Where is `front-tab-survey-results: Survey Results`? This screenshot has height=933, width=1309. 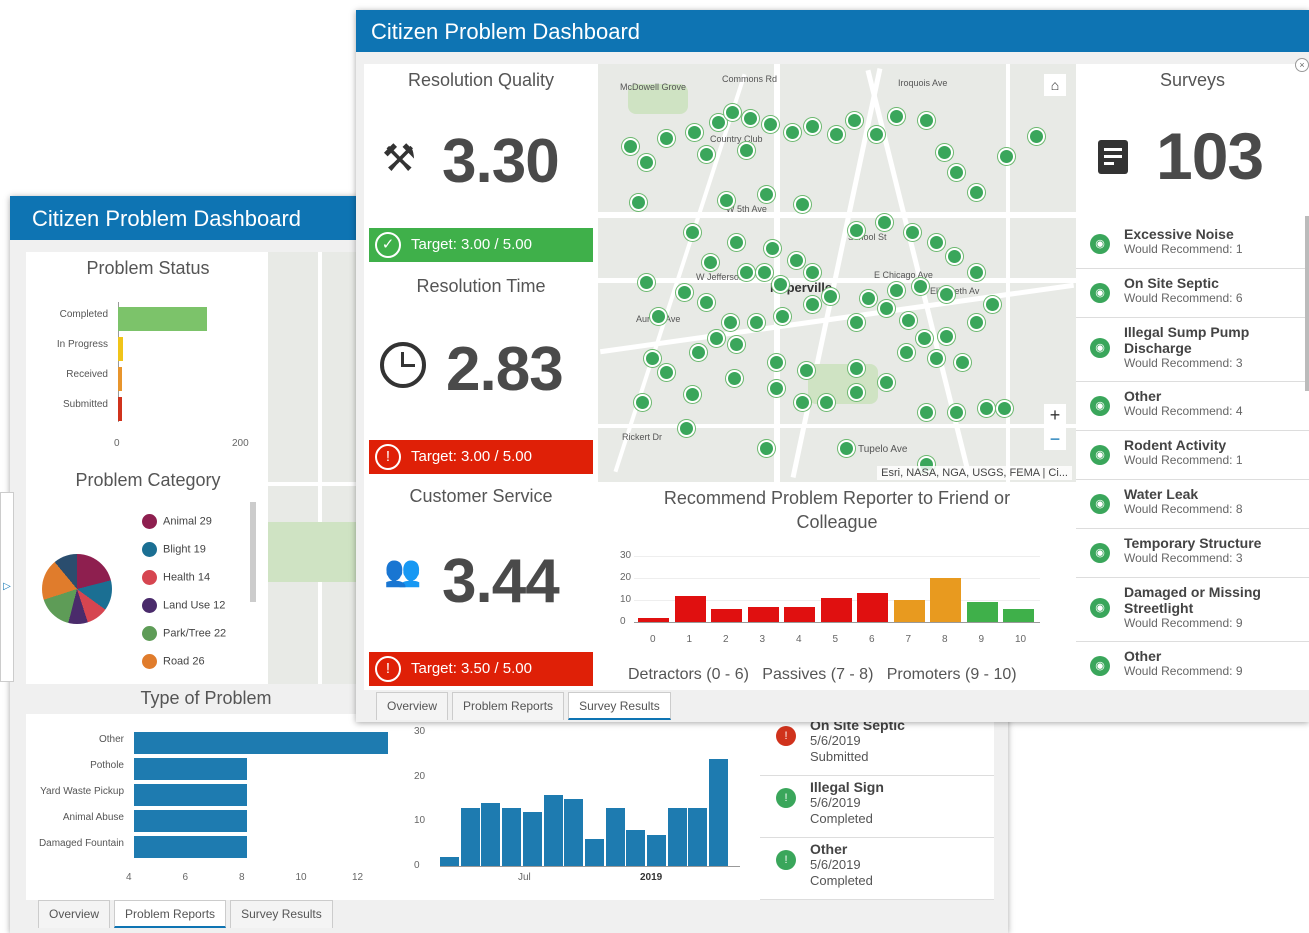 front-tab-survey-results: Survey Results is located at coordinates (619, 706).